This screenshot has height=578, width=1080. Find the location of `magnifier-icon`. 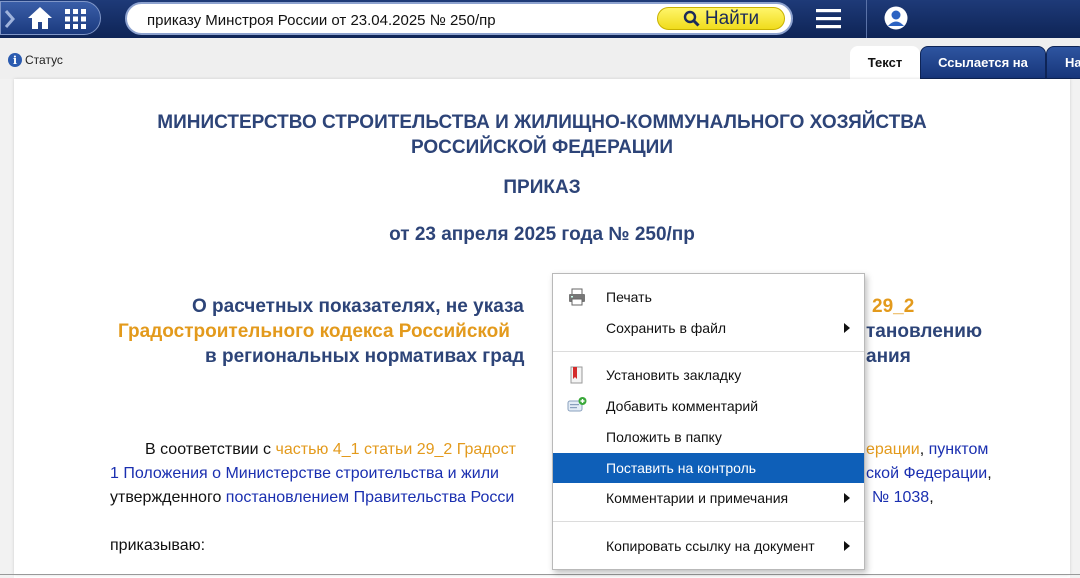

magnifier-icon is located at coordinates (691, 18).